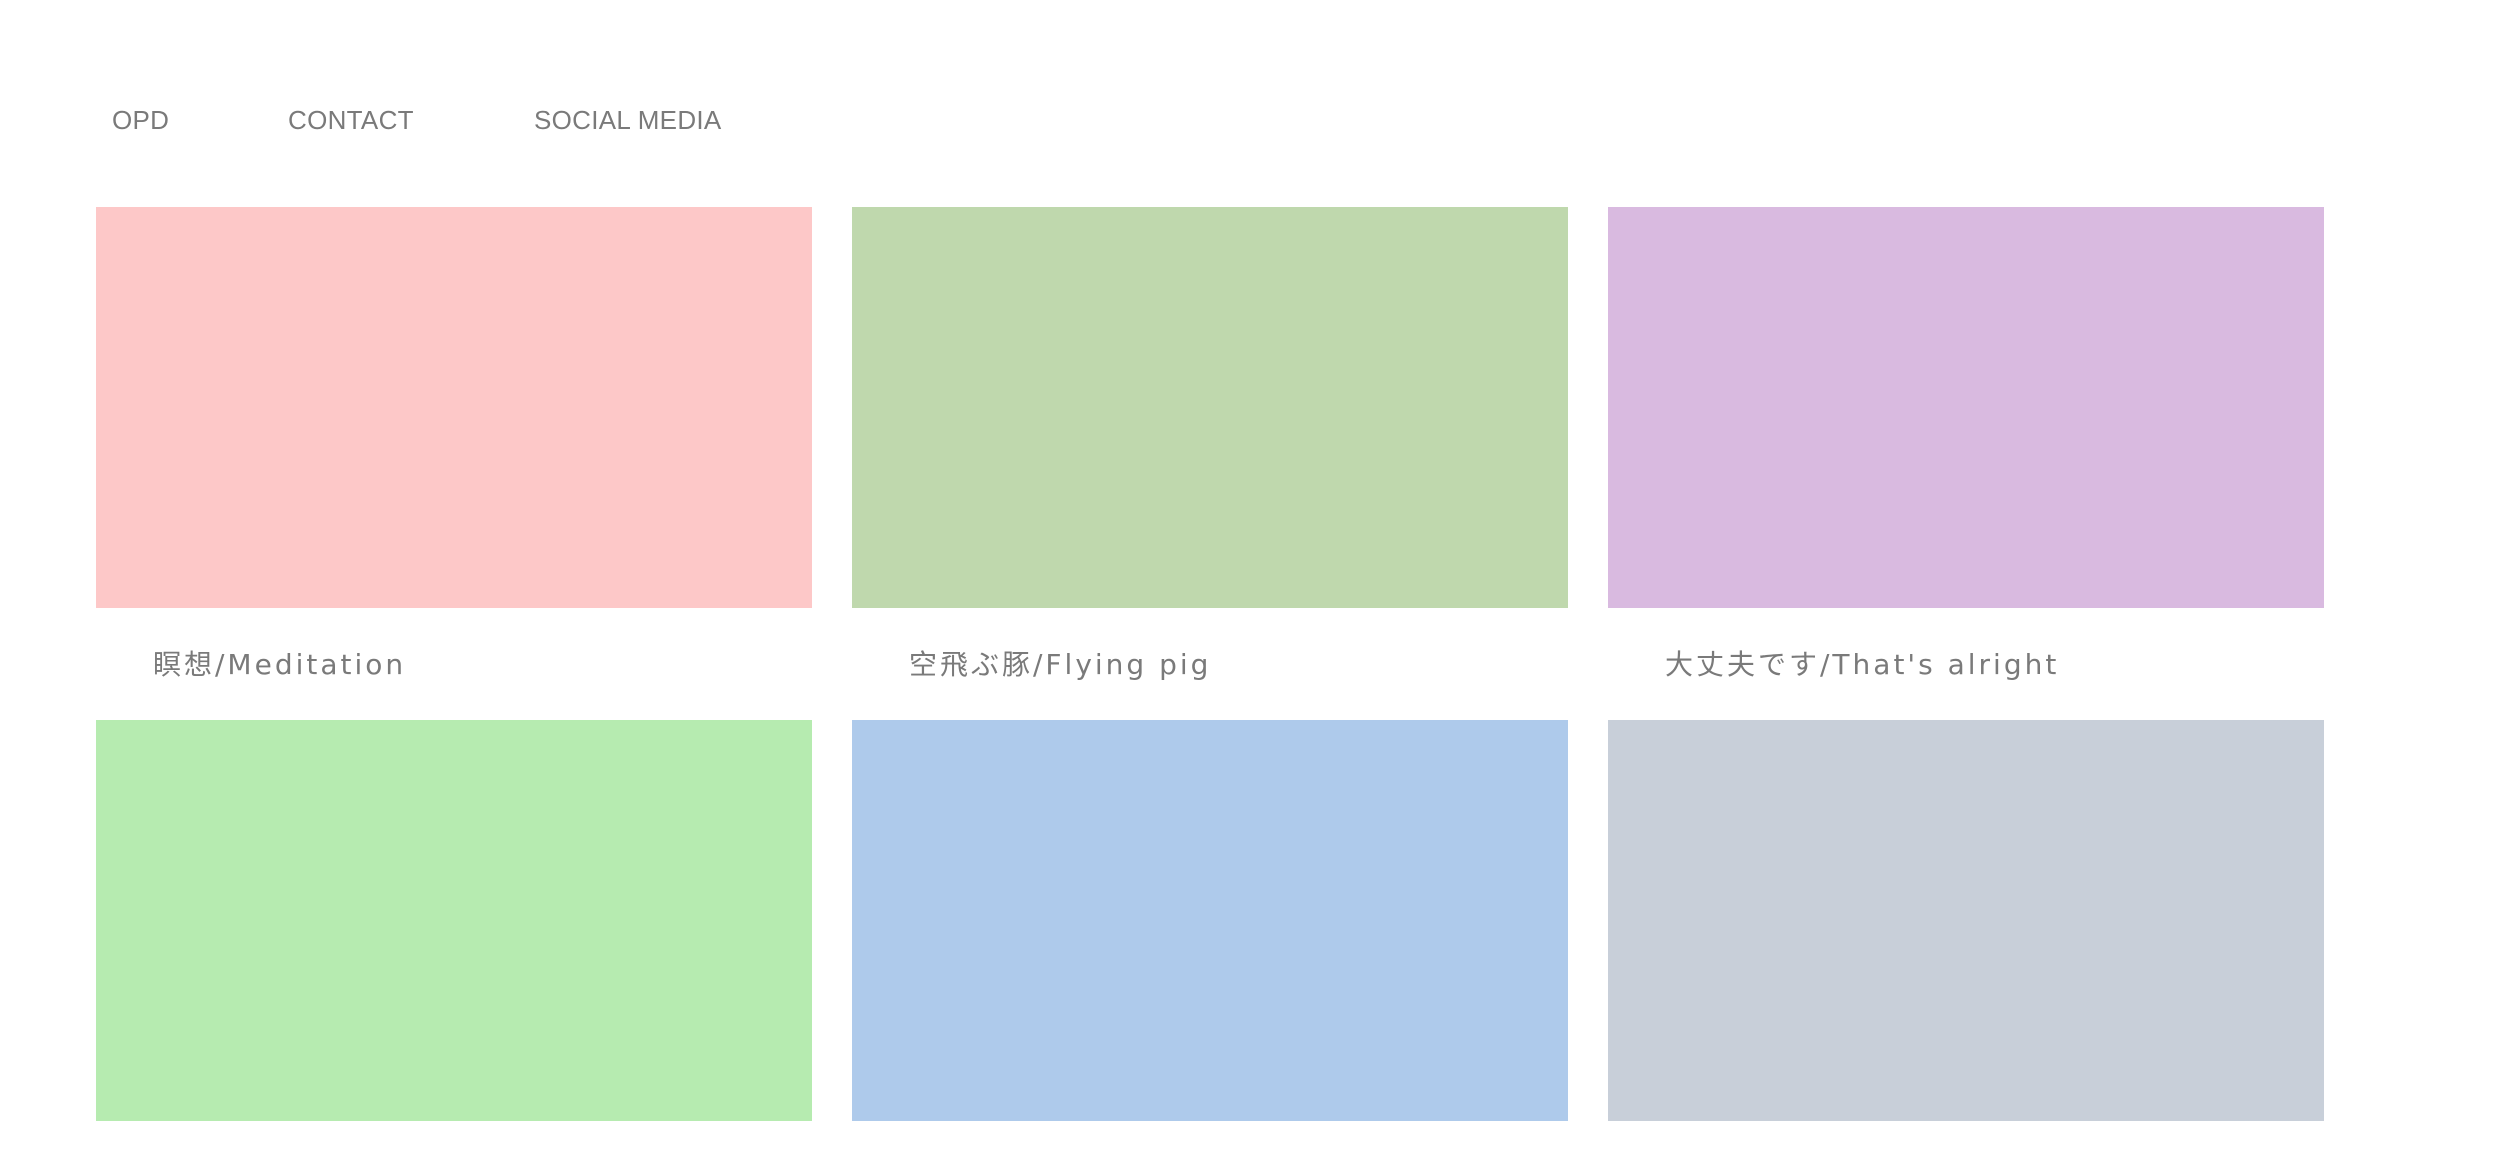 The height and width of the screenshot is (1164, 2498). I want to click on nav-link-contact: CONTACT, so click(351, 120).